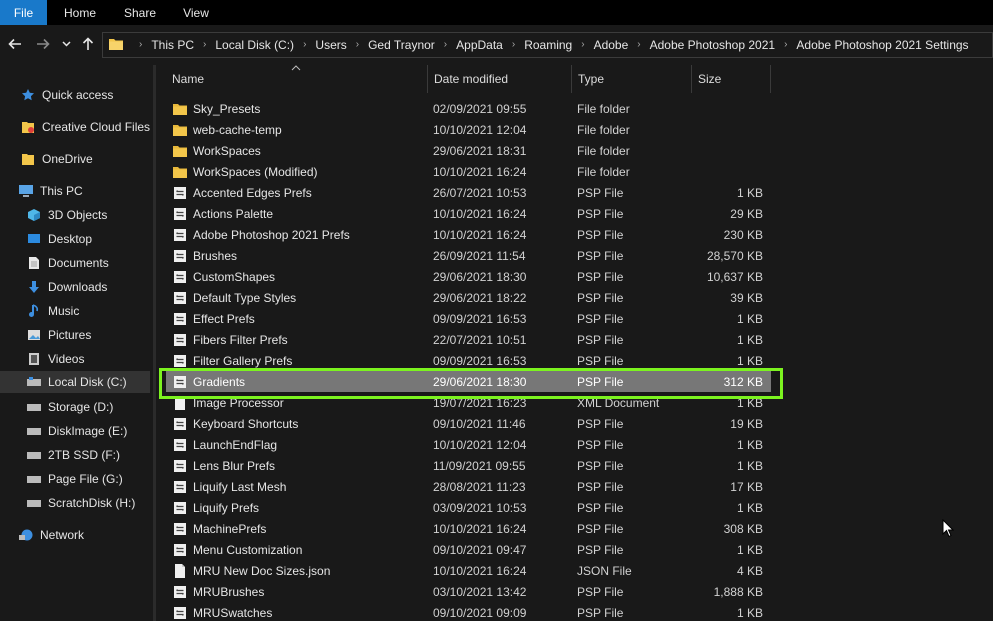  I want to click on table-row: WorkSpaces 29/06/2021 18:31 File folder, so click(468, 150).